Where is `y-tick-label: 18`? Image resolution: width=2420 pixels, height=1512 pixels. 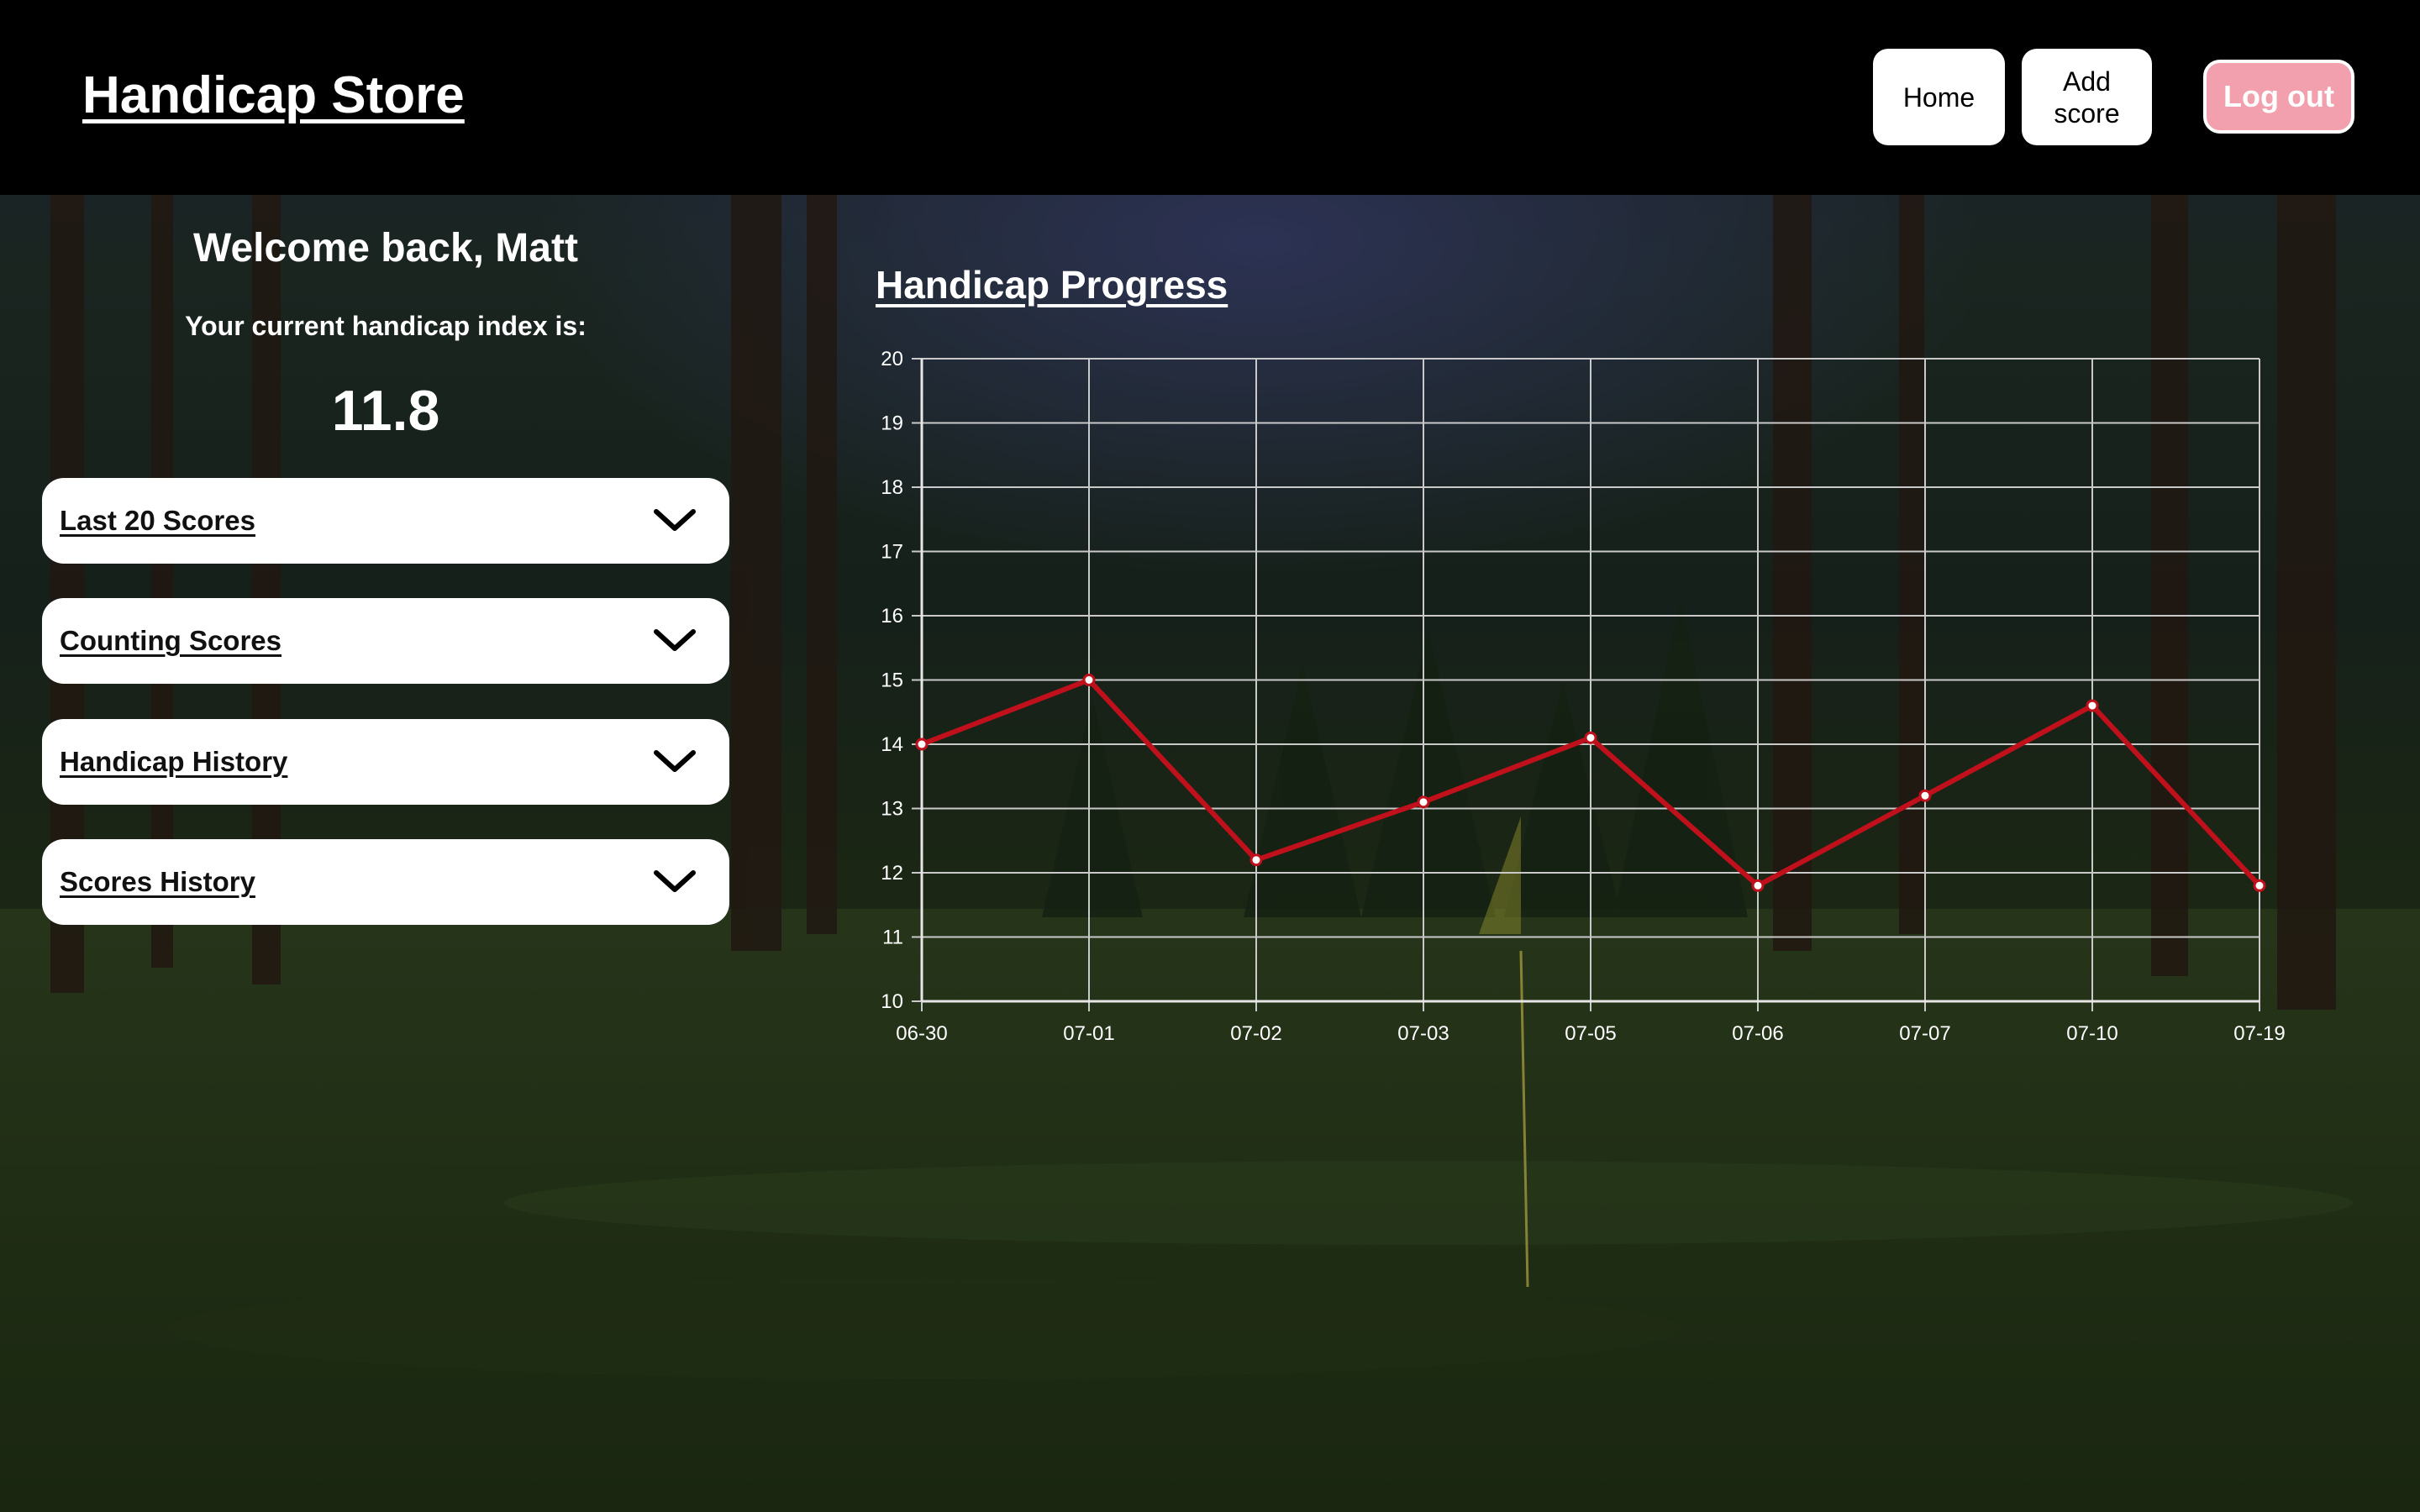
y-tick-label: 18 is located at coordinates (892, 487).